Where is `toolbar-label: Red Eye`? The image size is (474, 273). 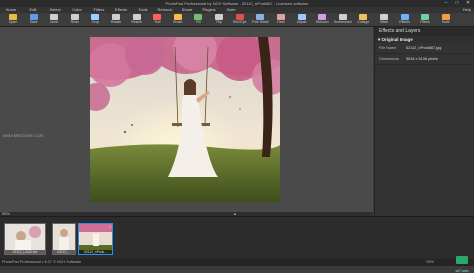
toolbar-label: Red Eye is located at coordinates (239, 22).